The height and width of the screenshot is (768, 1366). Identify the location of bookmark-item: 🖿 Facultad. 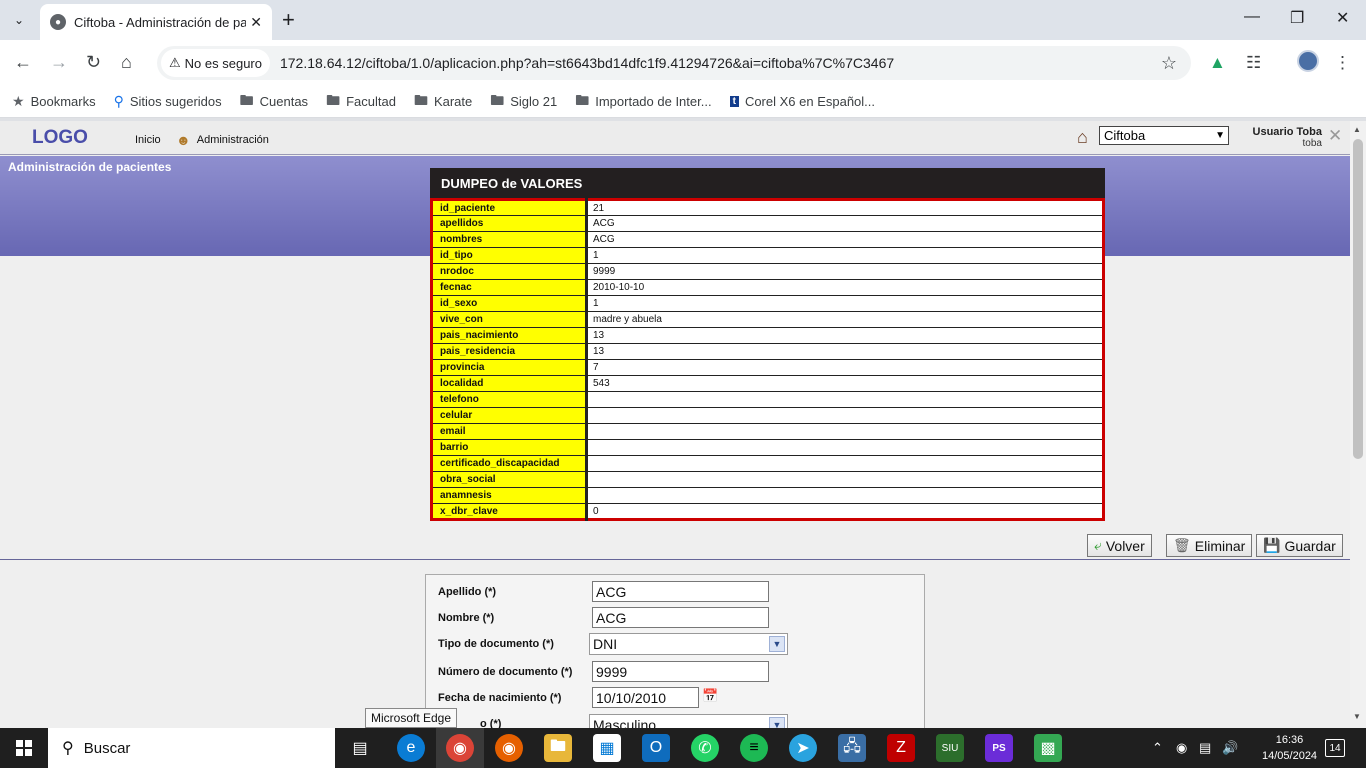
(361, 102).